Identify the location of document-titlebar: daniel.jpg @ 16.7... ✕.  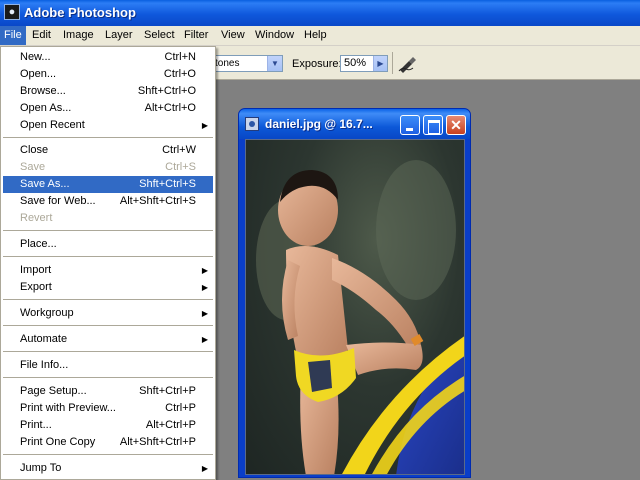
(354, 124).